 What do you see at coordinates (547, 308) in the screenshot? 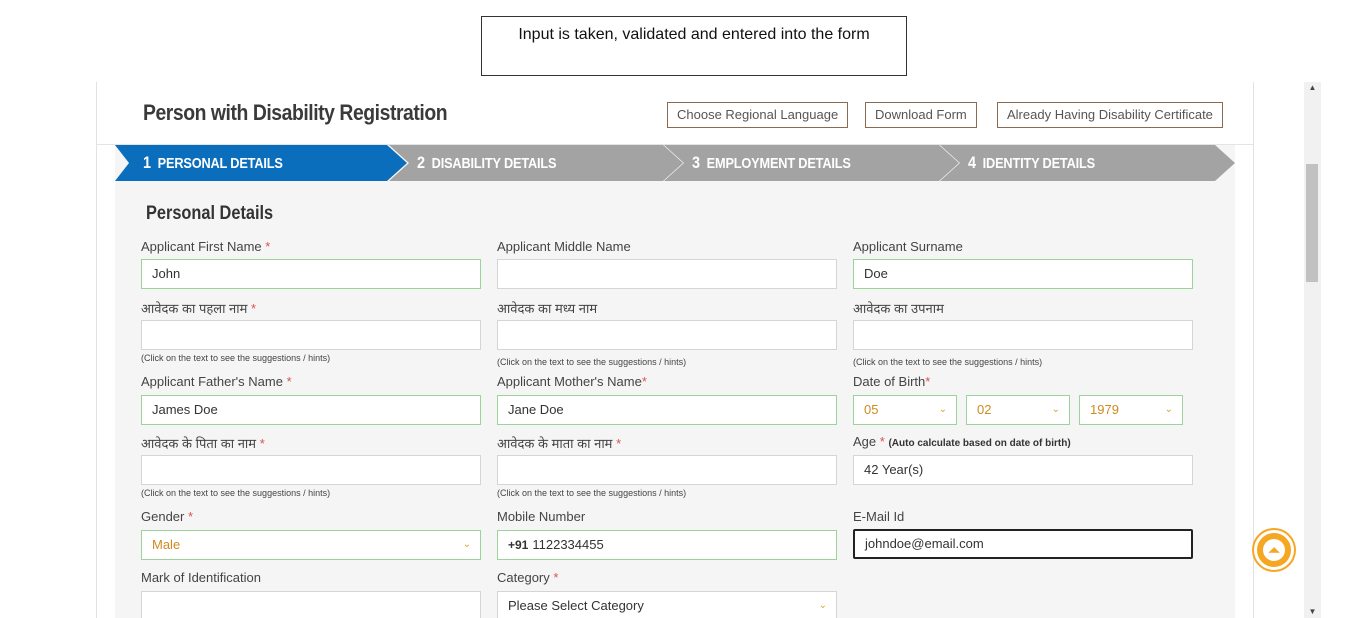
I see `middle-name-hindi-label: आवेदक का मध्य नाम` at bounding box center [547, 308].